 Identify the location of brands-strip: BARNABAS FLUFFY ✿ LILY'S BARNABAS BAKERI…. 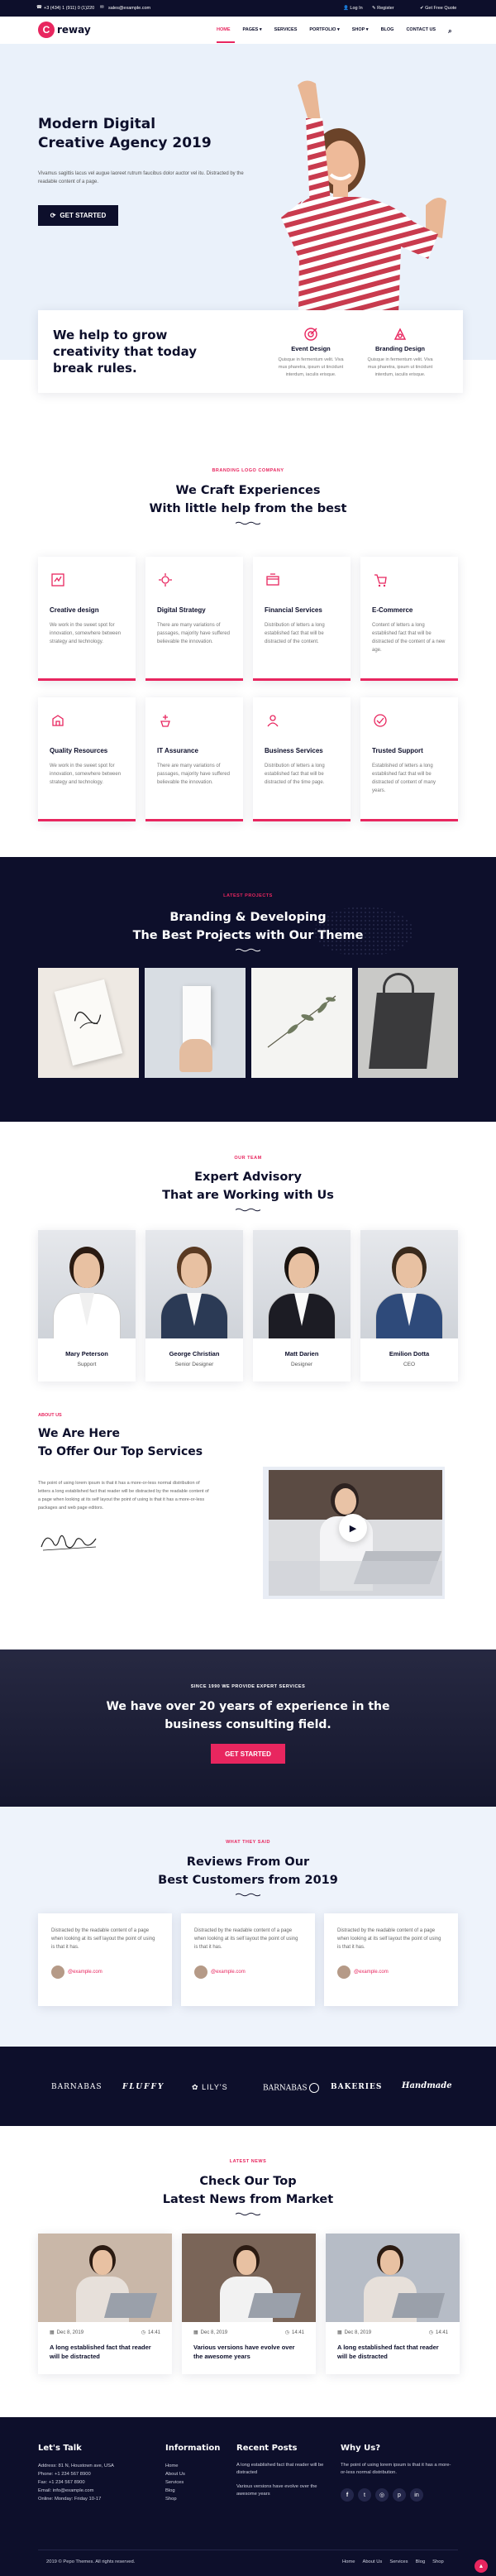
(248, 2086).